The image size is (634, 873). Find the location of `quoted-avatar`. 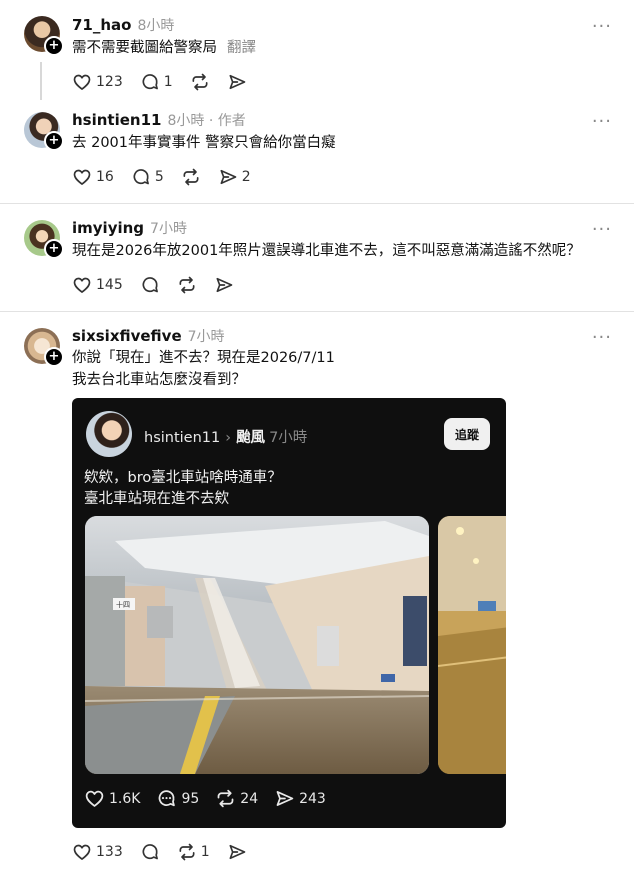

quoted-avatar is located at coordinates (109, 434).